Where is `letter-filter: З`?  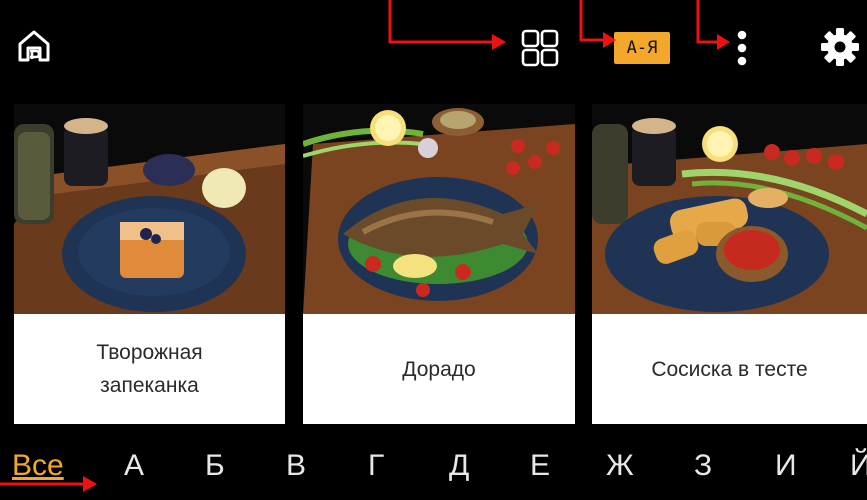
letter-filter: З is located at coordinates (703, 466).